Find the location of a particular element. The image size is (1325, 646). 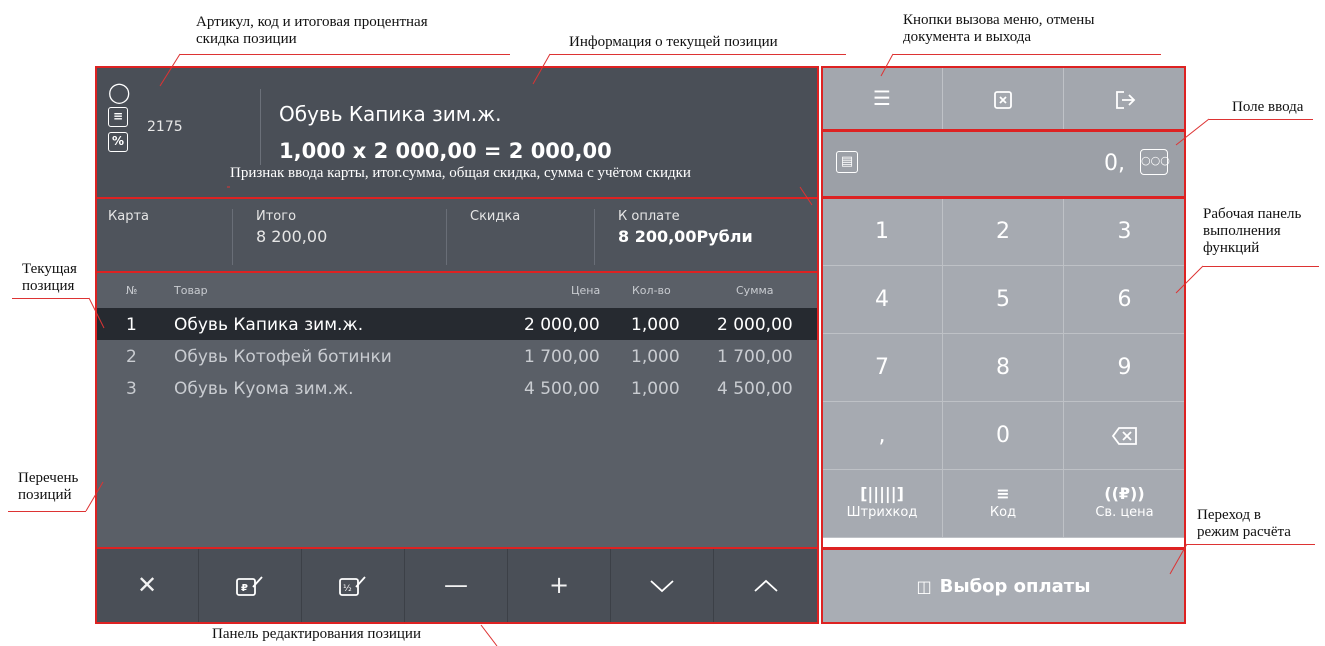

annotation-info: Информация о текущей позиции is located at coordinates (673, 42).